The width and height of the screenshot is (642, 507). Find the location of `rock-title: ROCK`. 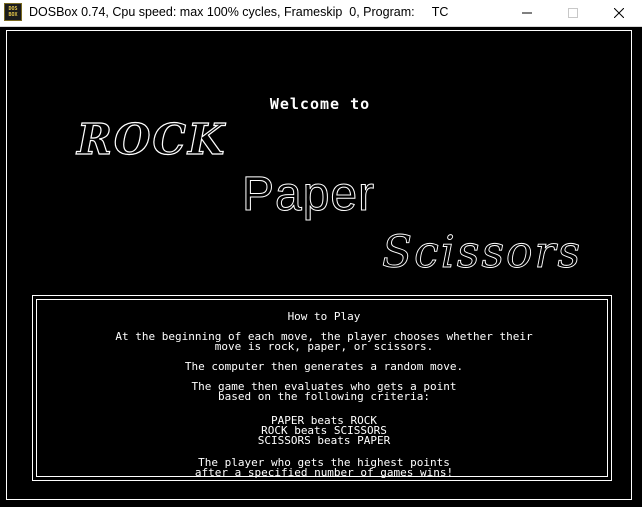

rock-title: ROCK is located at coordinates (151, 139).